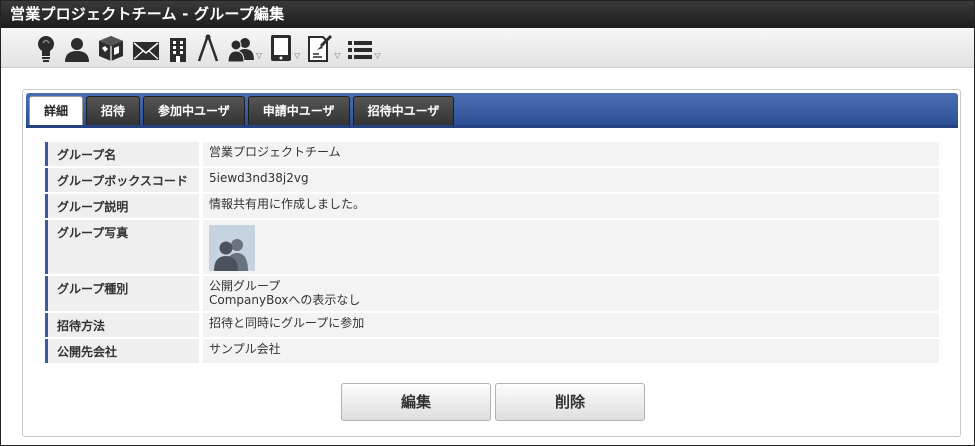  I want to click on document-menu-button: ▽, so click(323, 48).